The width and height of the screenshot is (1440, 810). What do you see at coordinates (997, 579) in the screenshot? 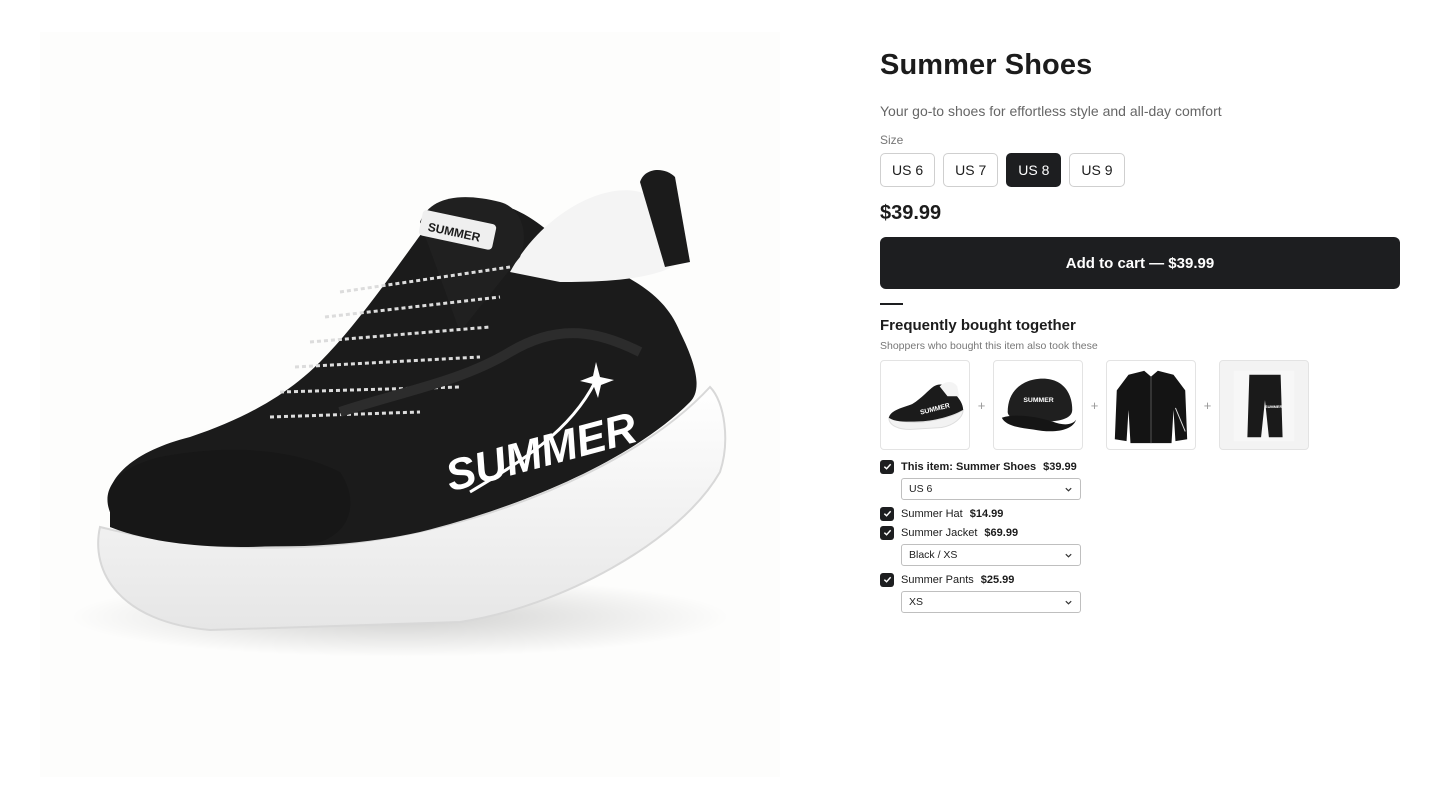
I see `item-price: $25.99` at bounding box center [997, 579].